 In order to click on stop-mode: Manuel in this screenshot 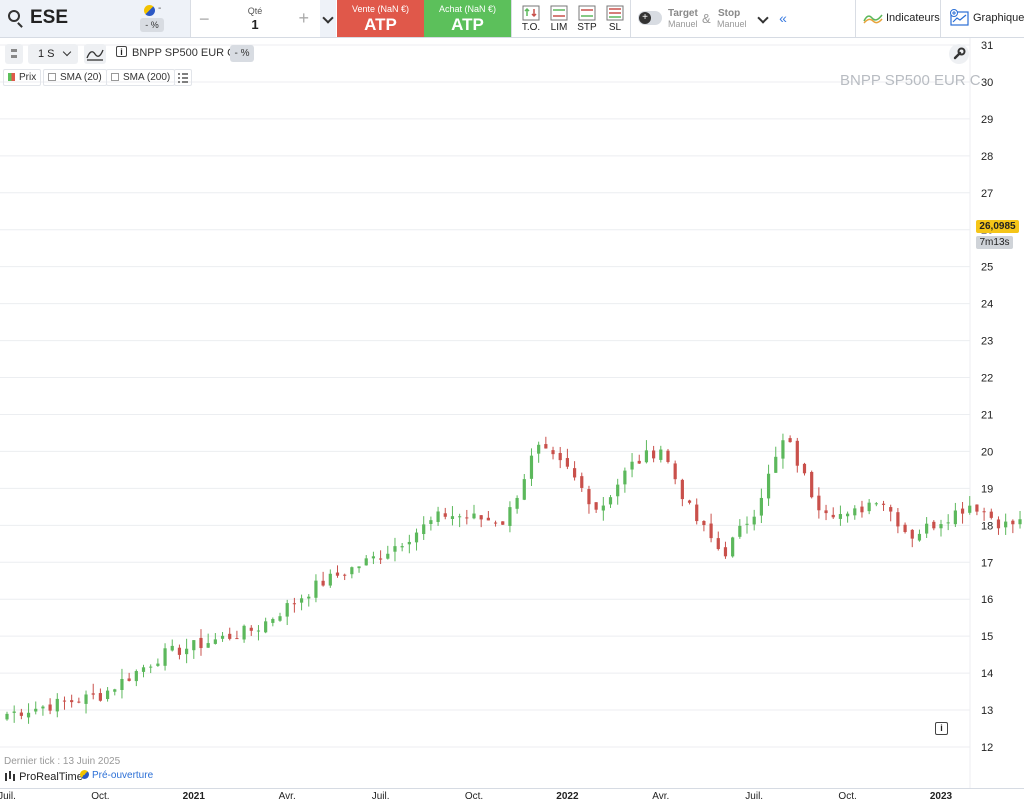, I will do `click(732, 24)`.